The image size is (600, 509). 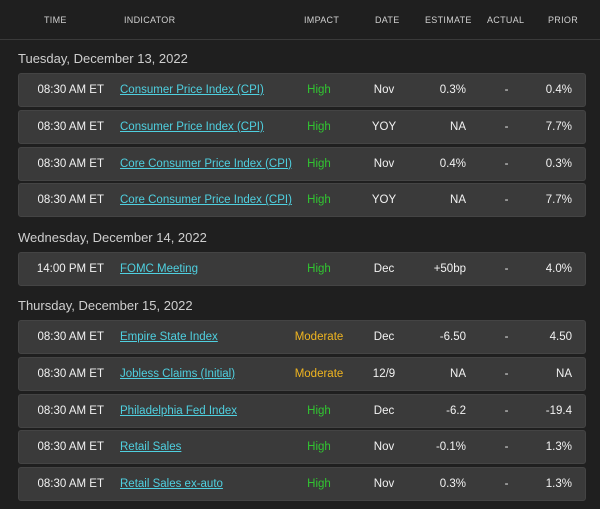 I want to click on indicator-link: Retail Sales ex-auto, so click(x=171, y=484).